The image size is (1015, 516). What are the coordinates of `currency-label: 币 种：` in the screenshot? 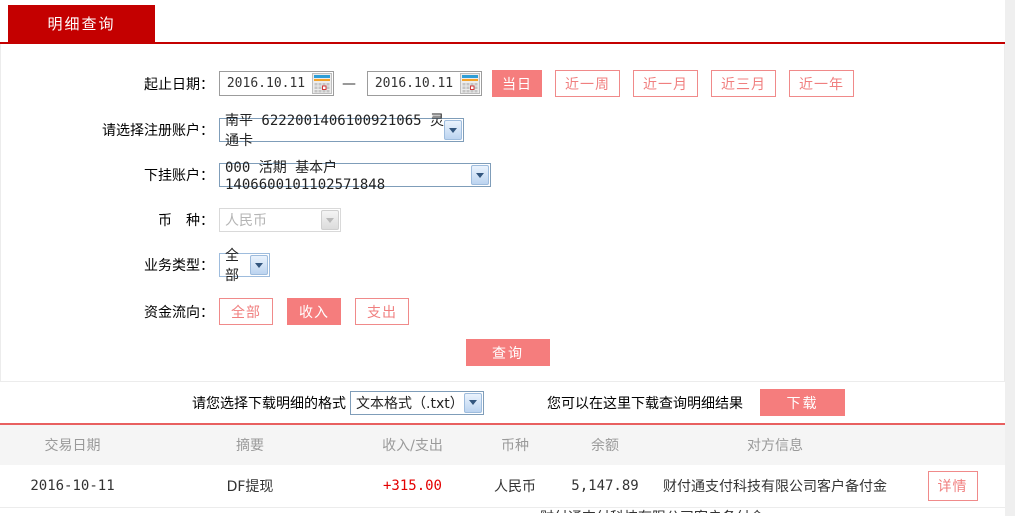 It's located at (186, 221).